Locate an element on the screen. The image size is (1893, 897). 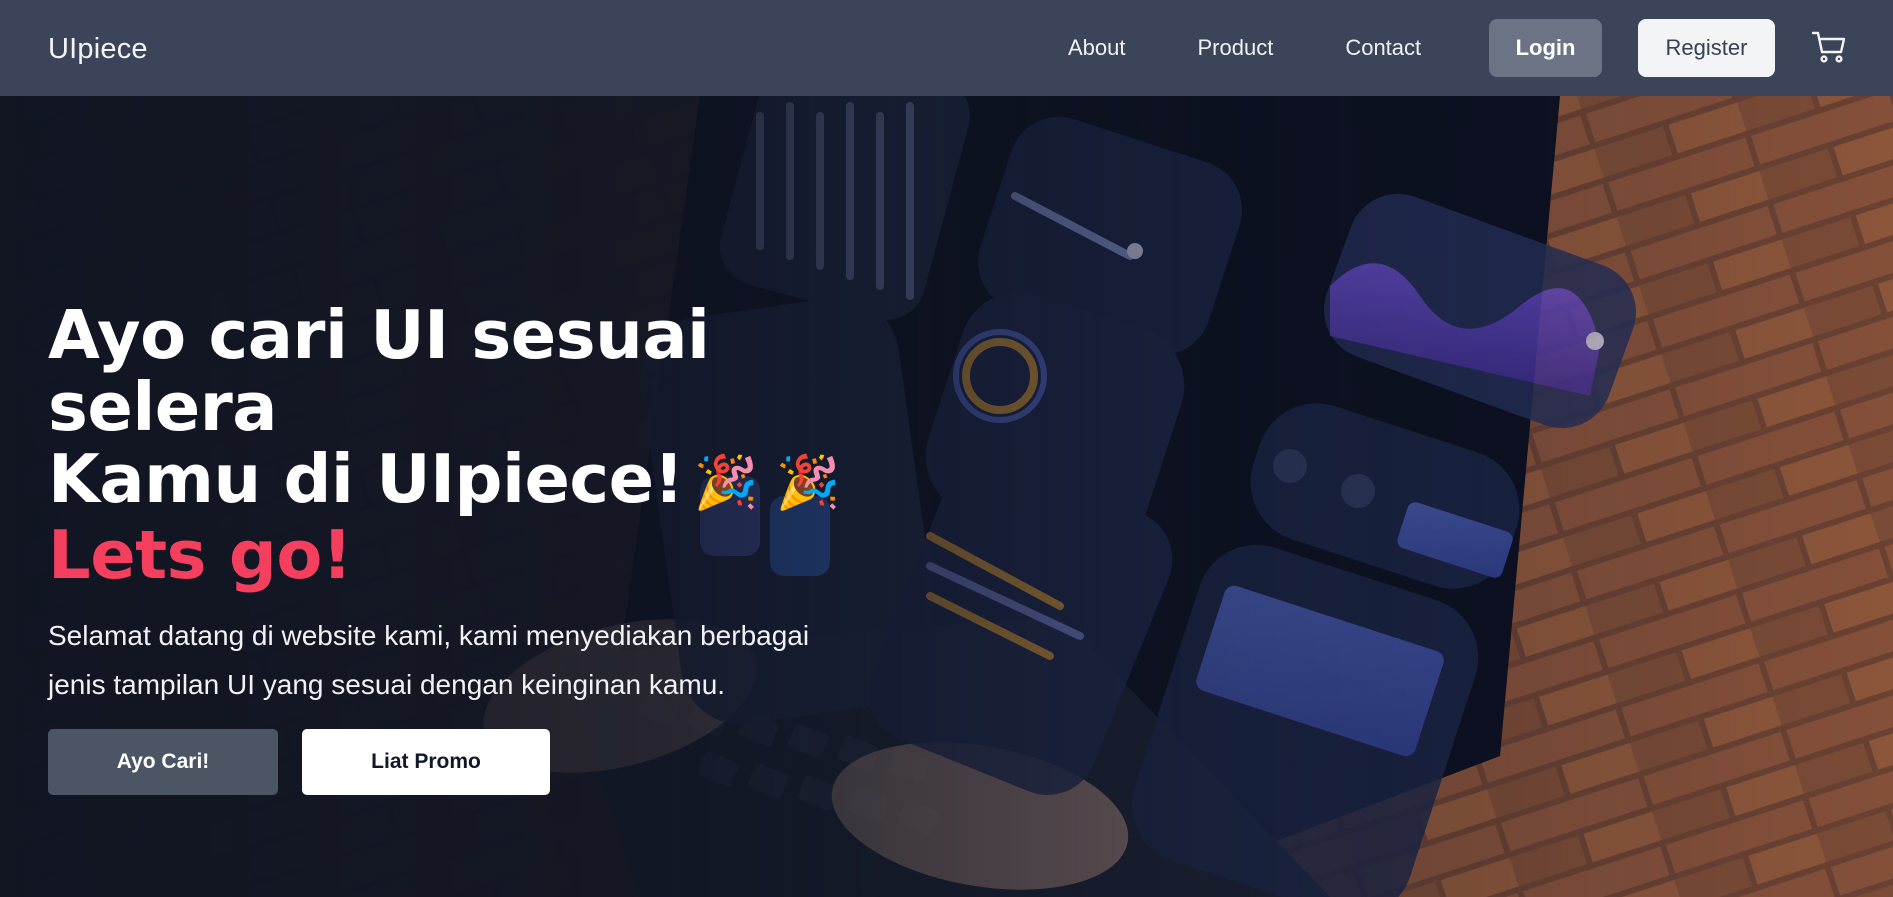
promo-button: Liat Promo is located at coordinates (426, 762).